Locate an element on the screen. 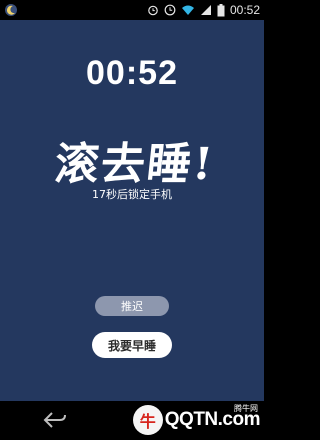 The image size is (320, 440). moon-app-icon is located at coordinates (11, 10).